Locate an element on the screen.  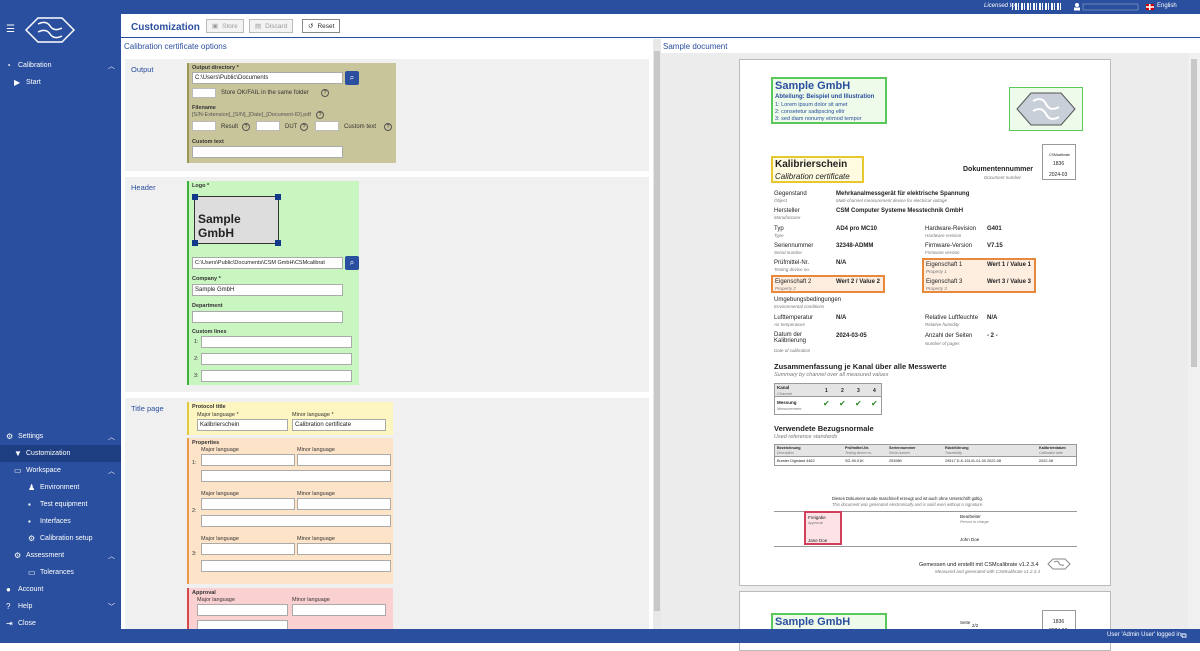
sidebar-item-assessment: ⚙ Assessment ︿ is located at coordinates (60, 555).